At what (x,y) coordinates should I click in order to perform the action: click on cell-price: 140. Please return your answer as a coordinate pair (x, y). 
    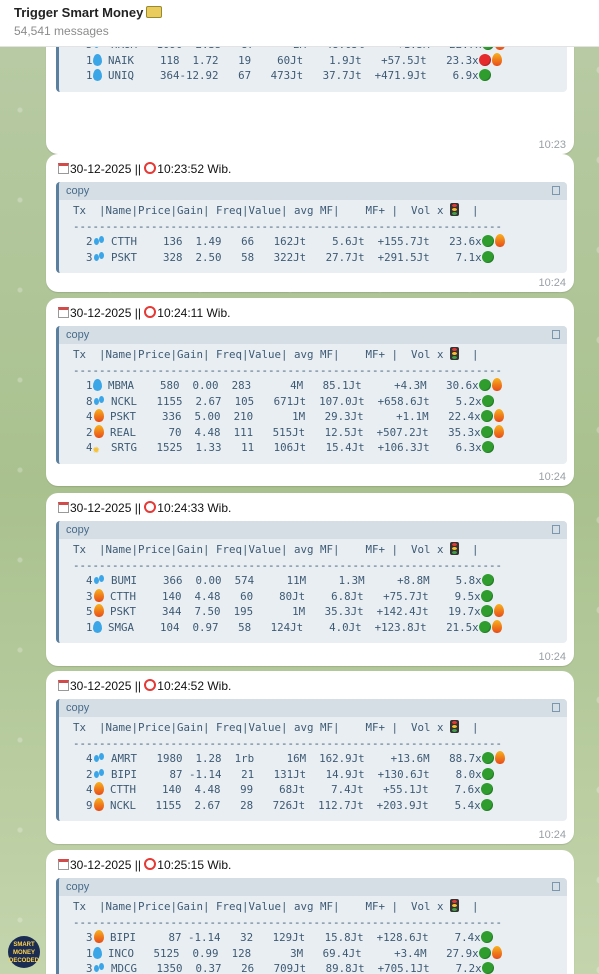
    Looking at the image, I should click on (162, 596).